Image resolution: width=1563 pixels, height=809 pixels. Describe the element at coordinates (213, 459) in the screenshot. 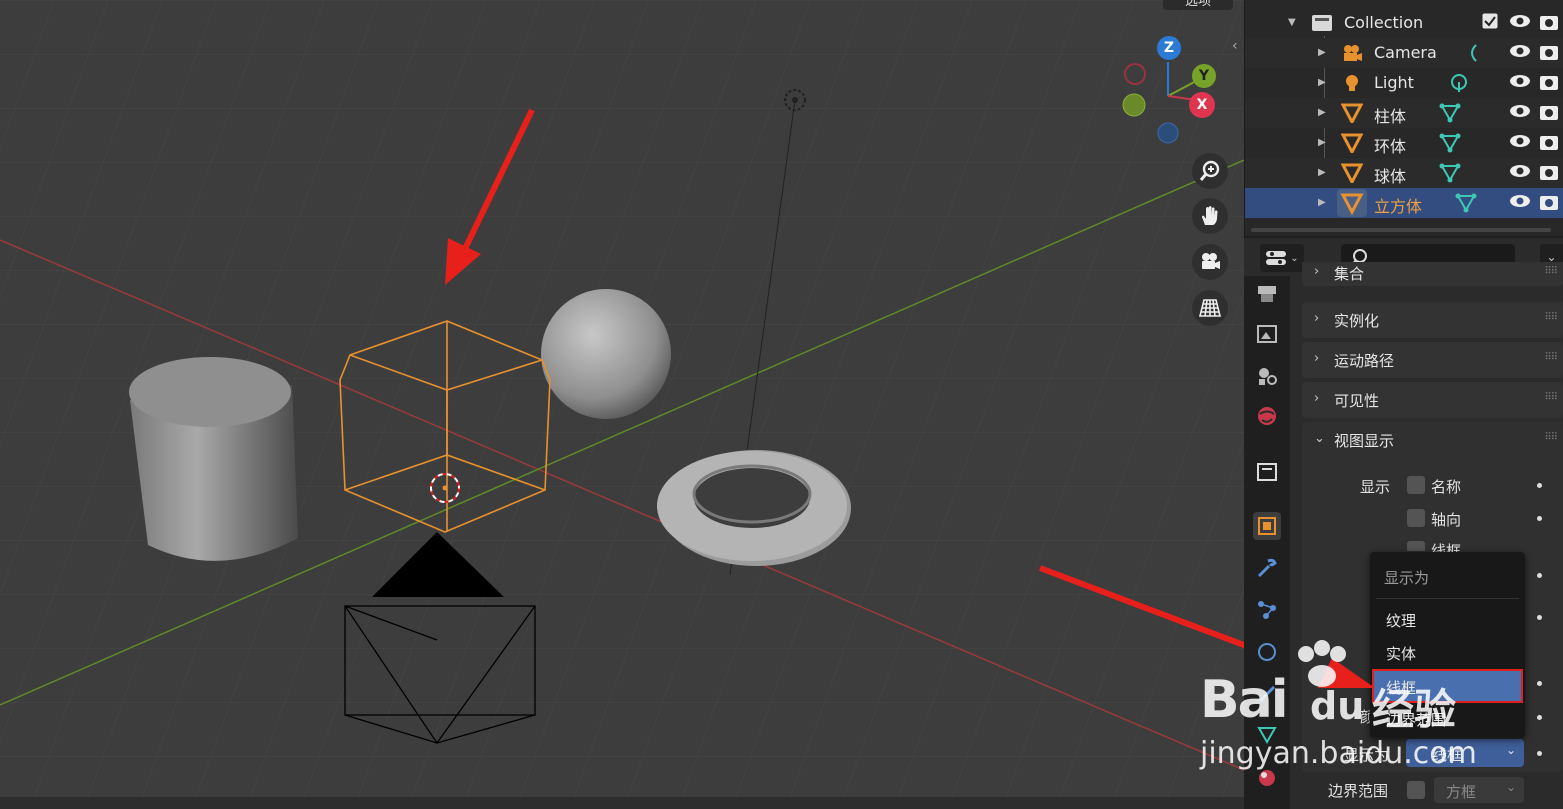

I see `cylinder-object` at that location.